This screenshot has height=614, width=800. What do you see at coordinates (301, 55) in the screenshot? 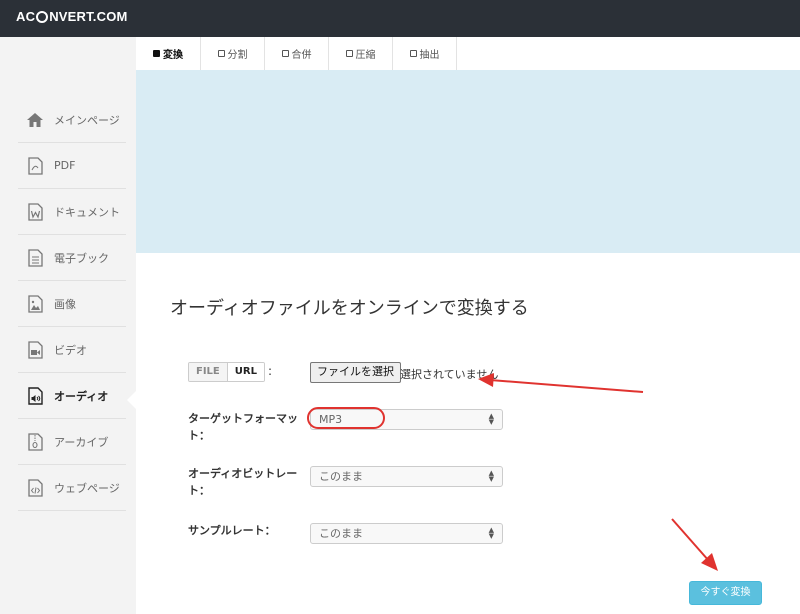
I see `tab-label: 合併` at bounding box center [301, 55].